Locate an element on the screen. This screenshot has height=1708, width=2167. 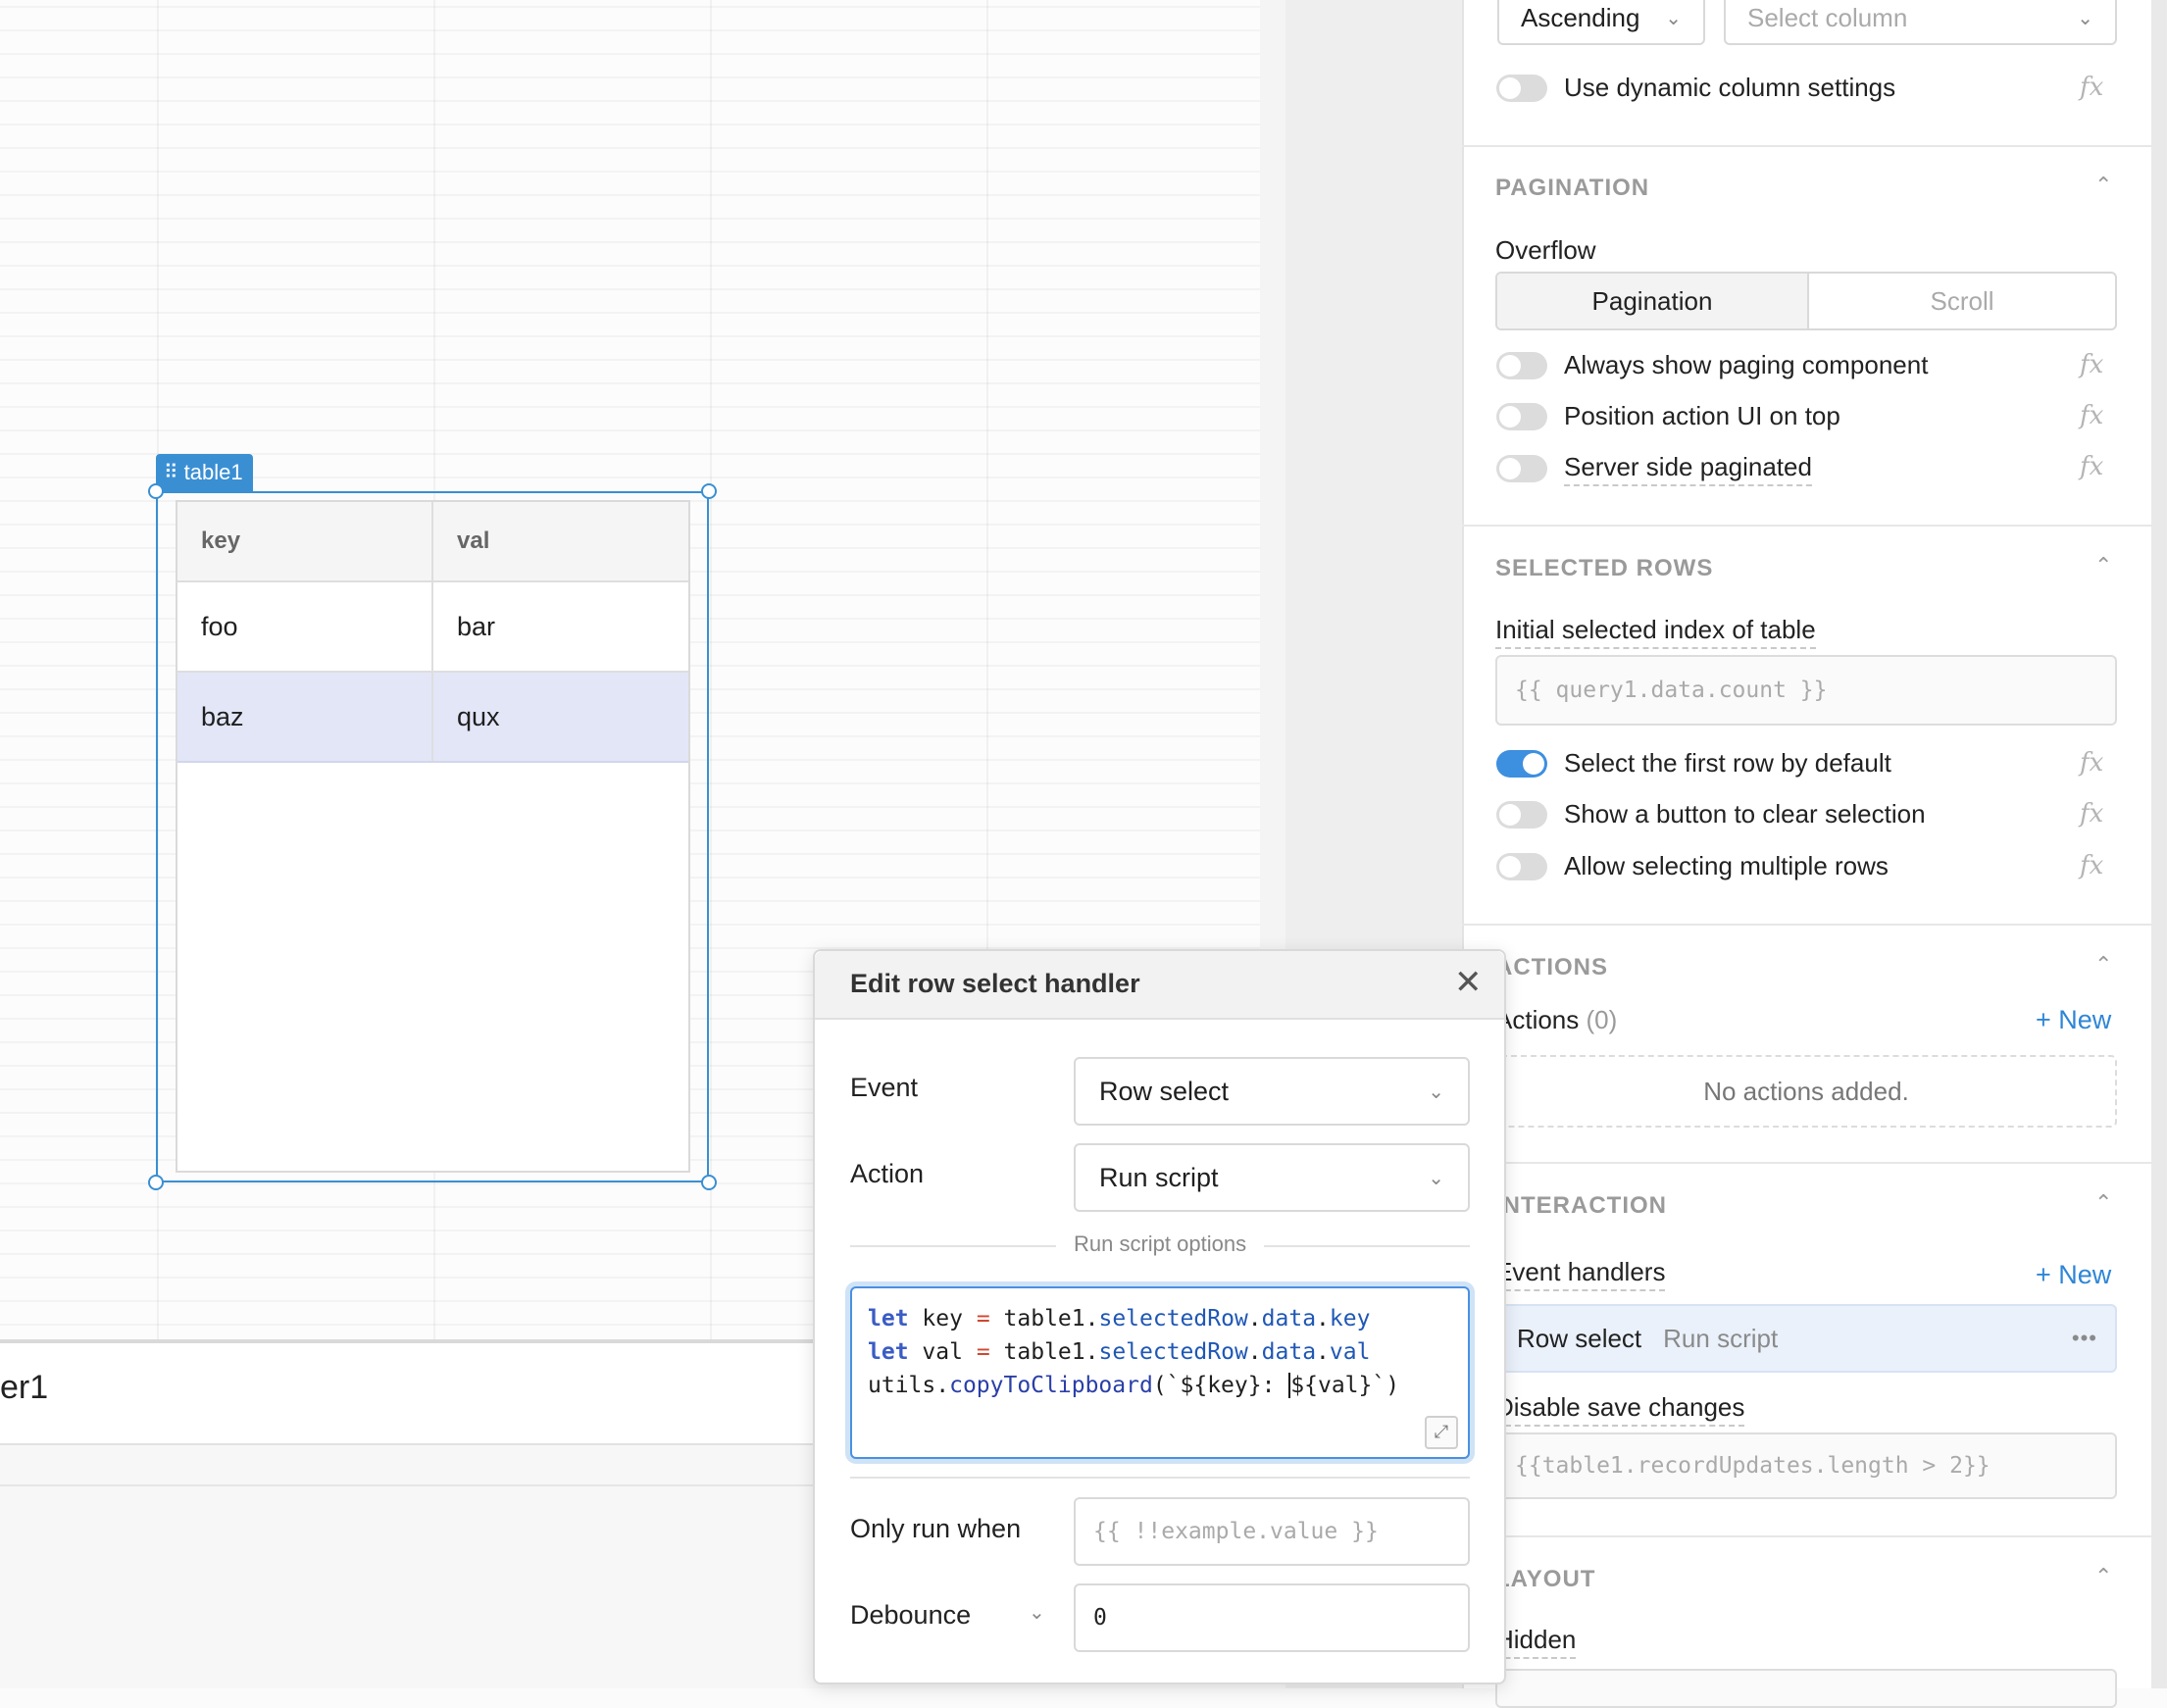
toggle-label: Use dynamic column settings is located at coordinates (1730, 87).